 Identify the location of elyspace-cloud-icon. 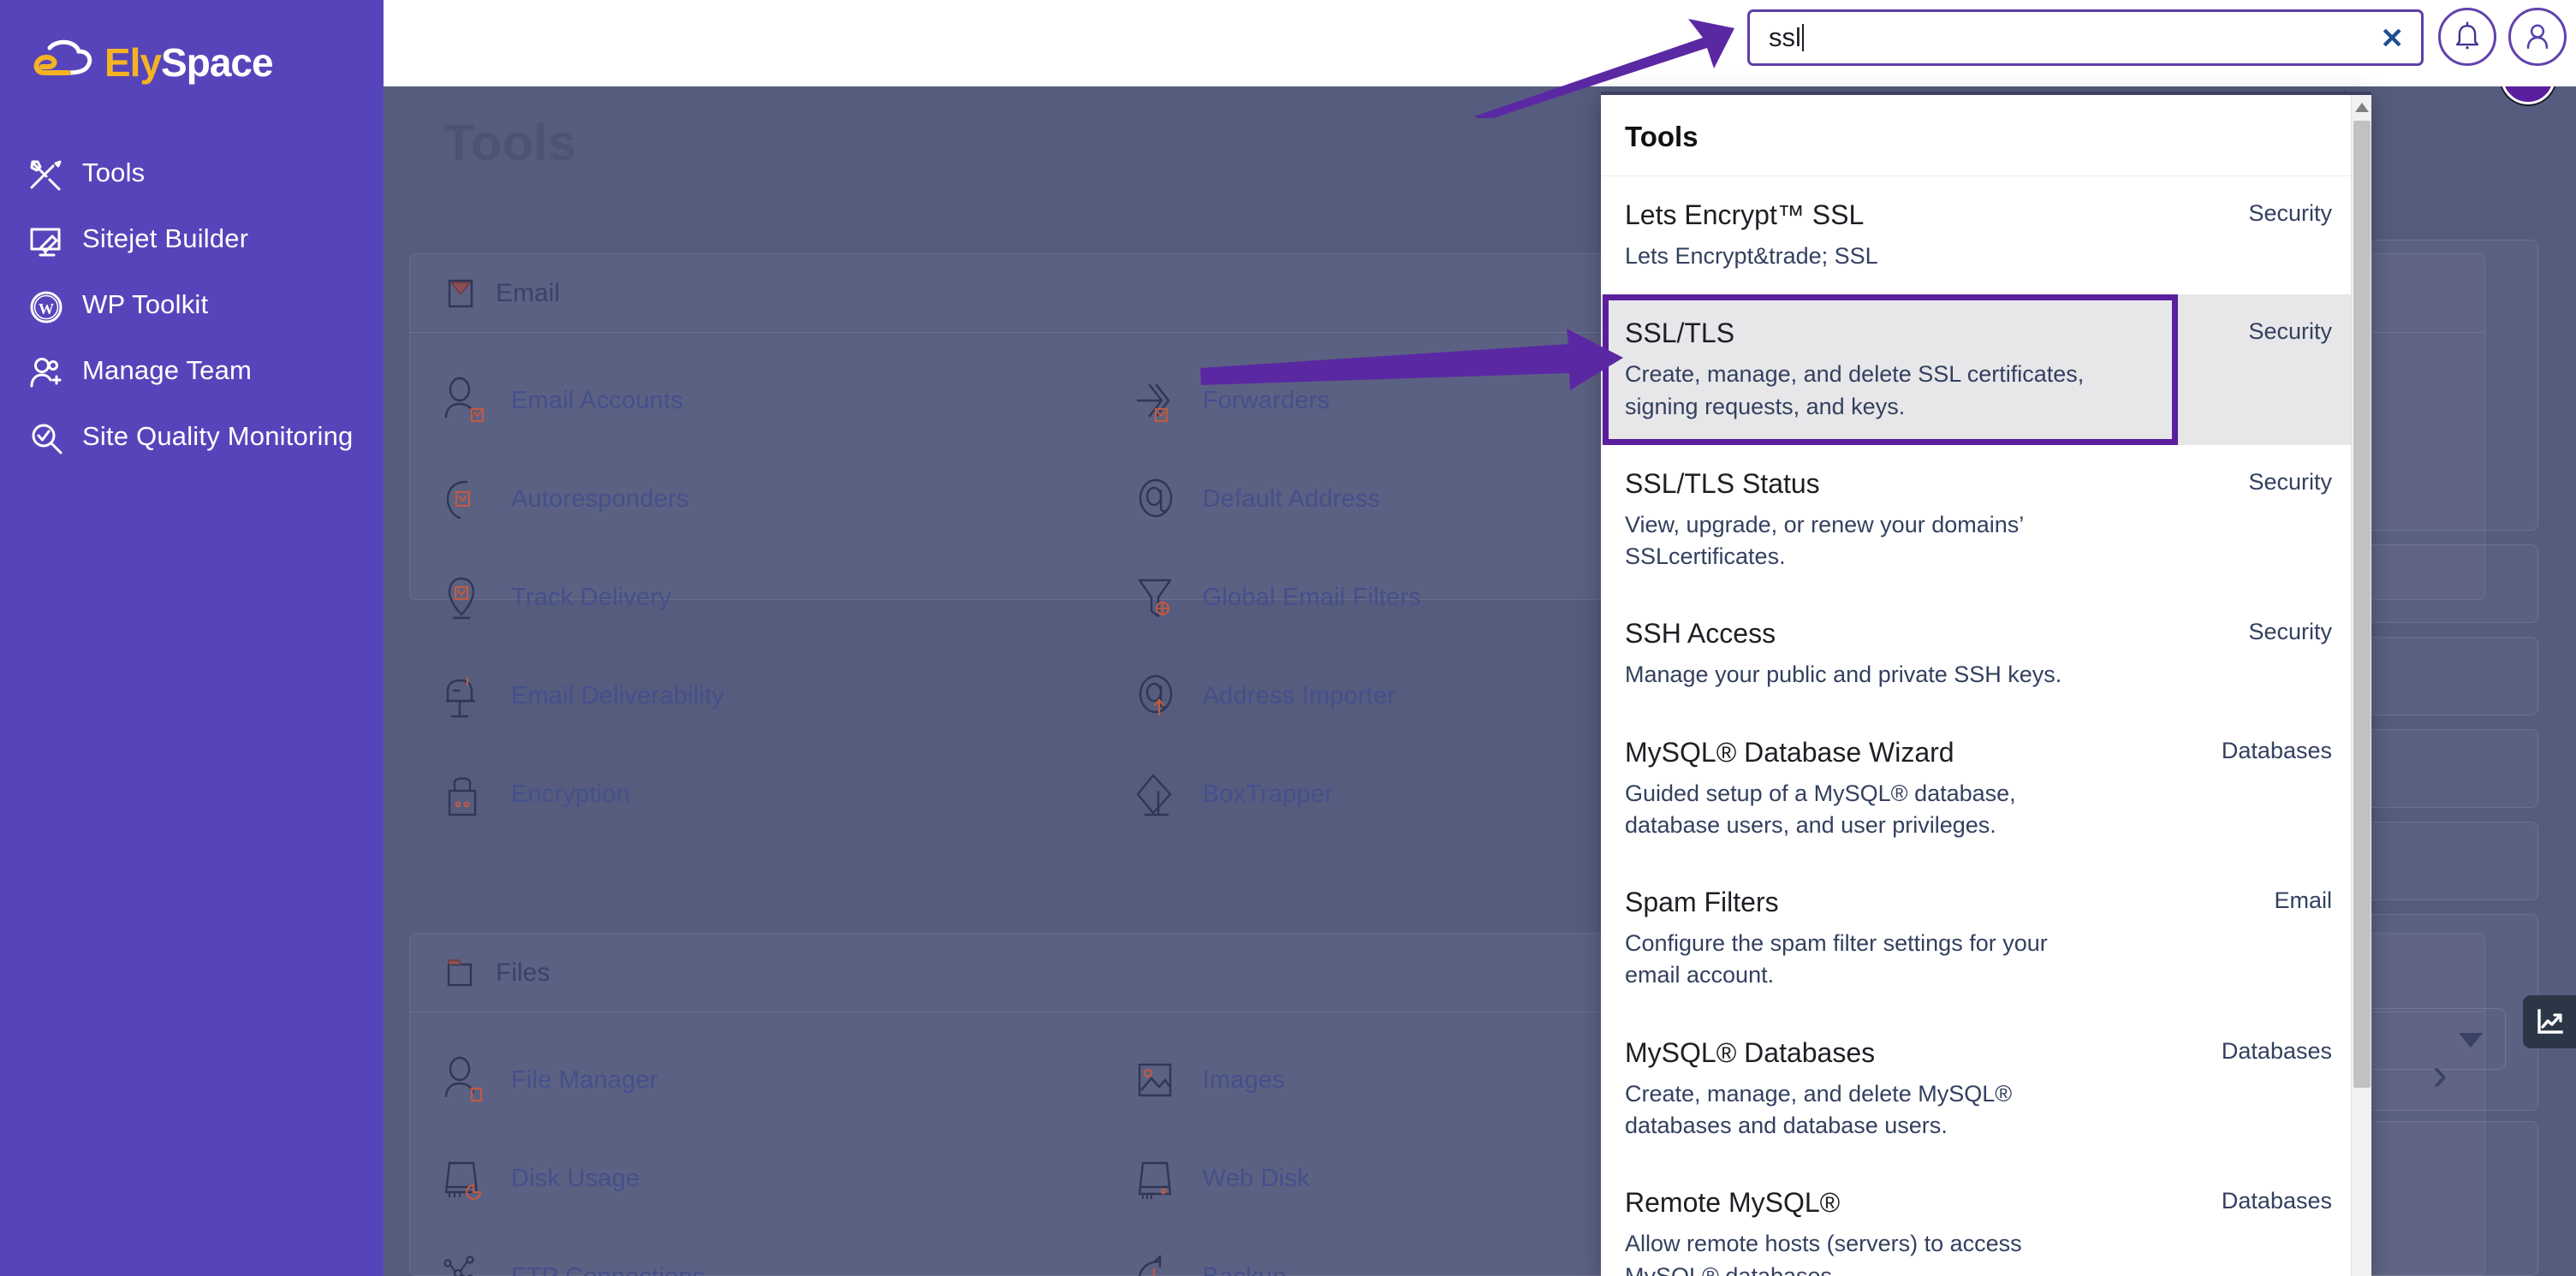
(62, 57).